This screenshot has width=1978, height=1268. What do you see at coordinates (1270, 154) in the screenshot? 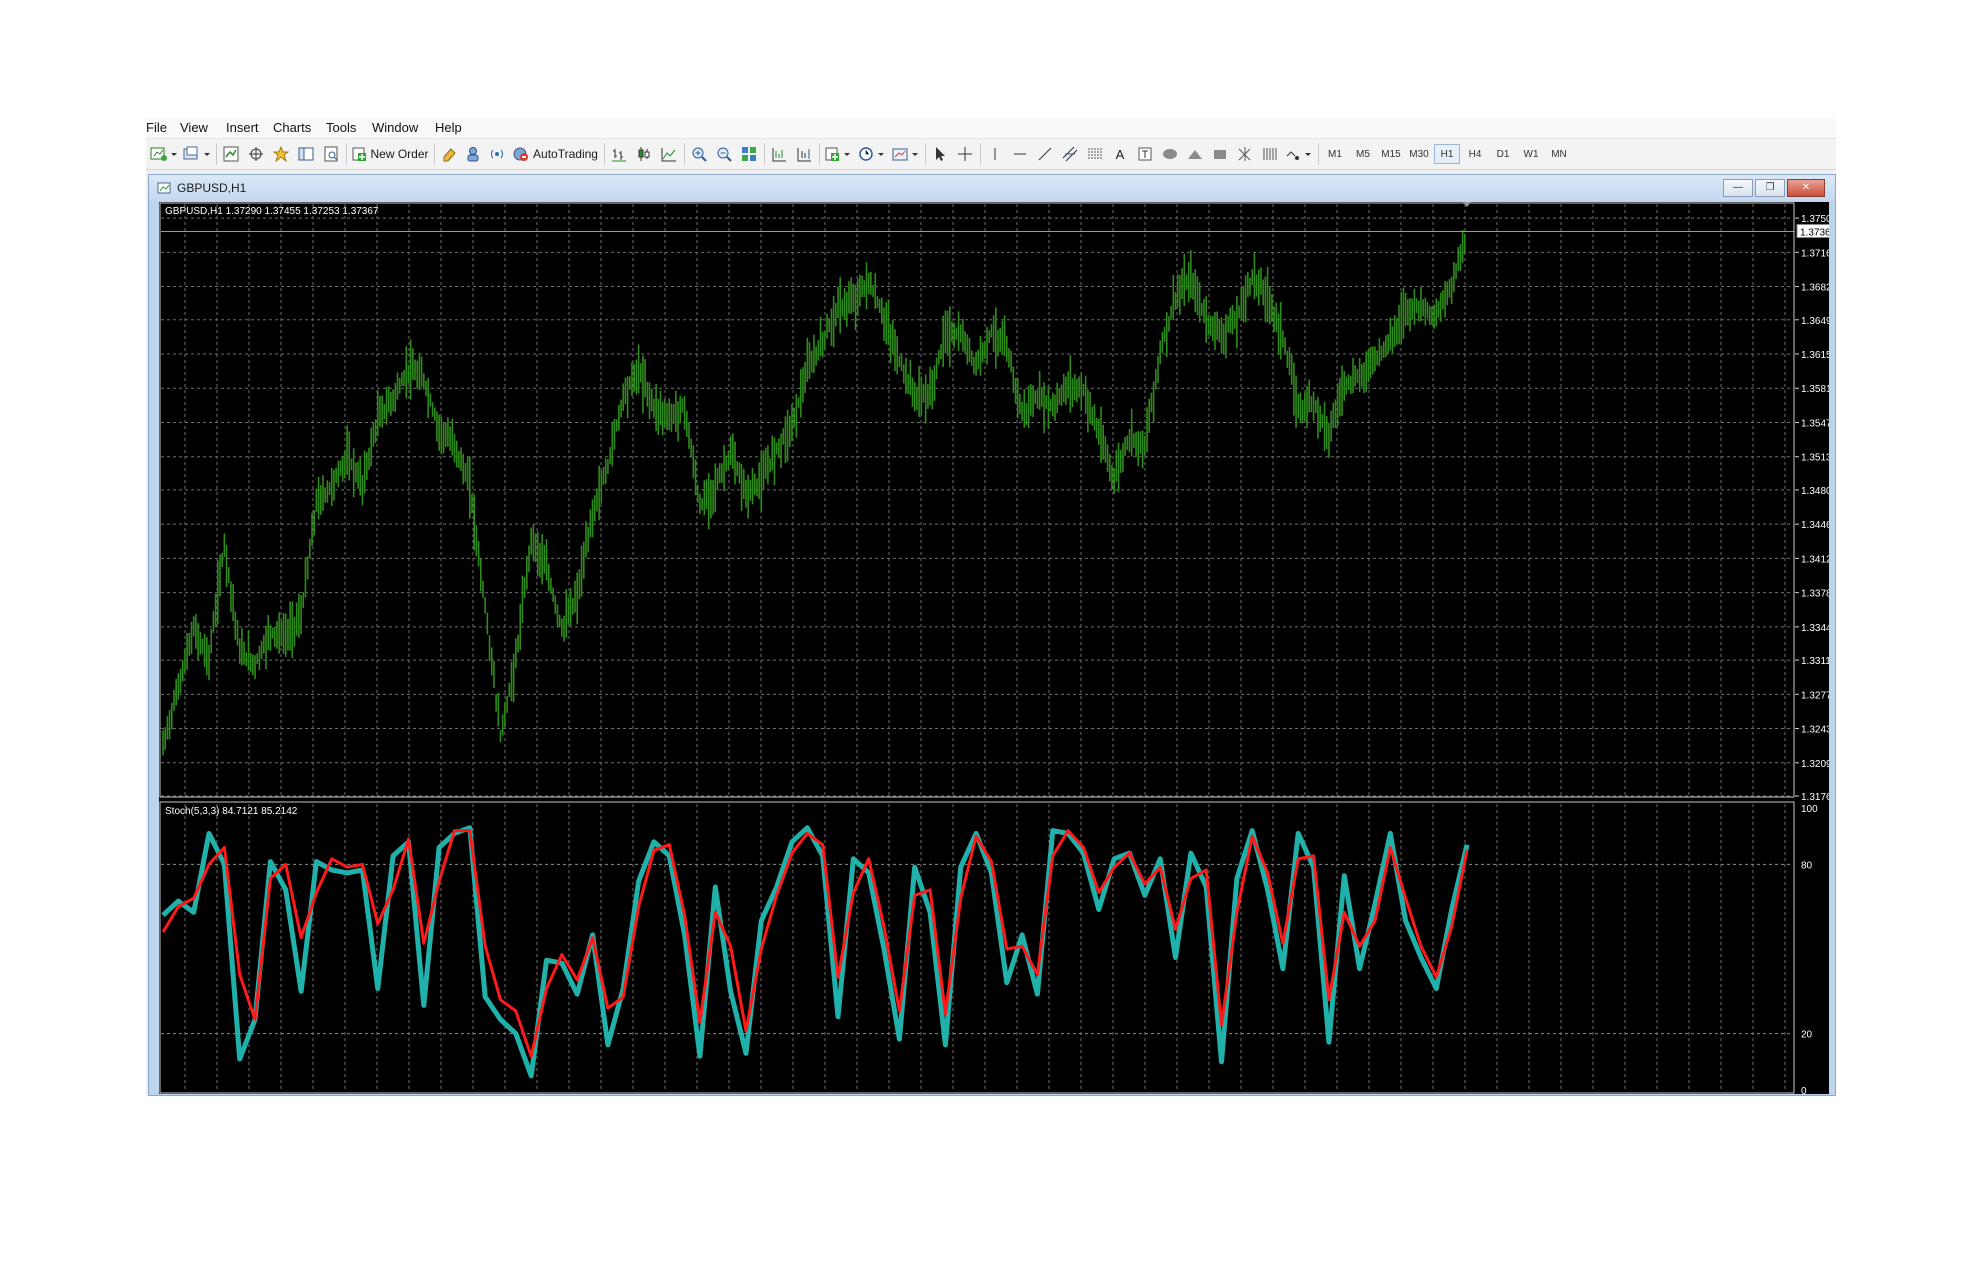
I see `gann-icon` at bounding box center [1270, 154].